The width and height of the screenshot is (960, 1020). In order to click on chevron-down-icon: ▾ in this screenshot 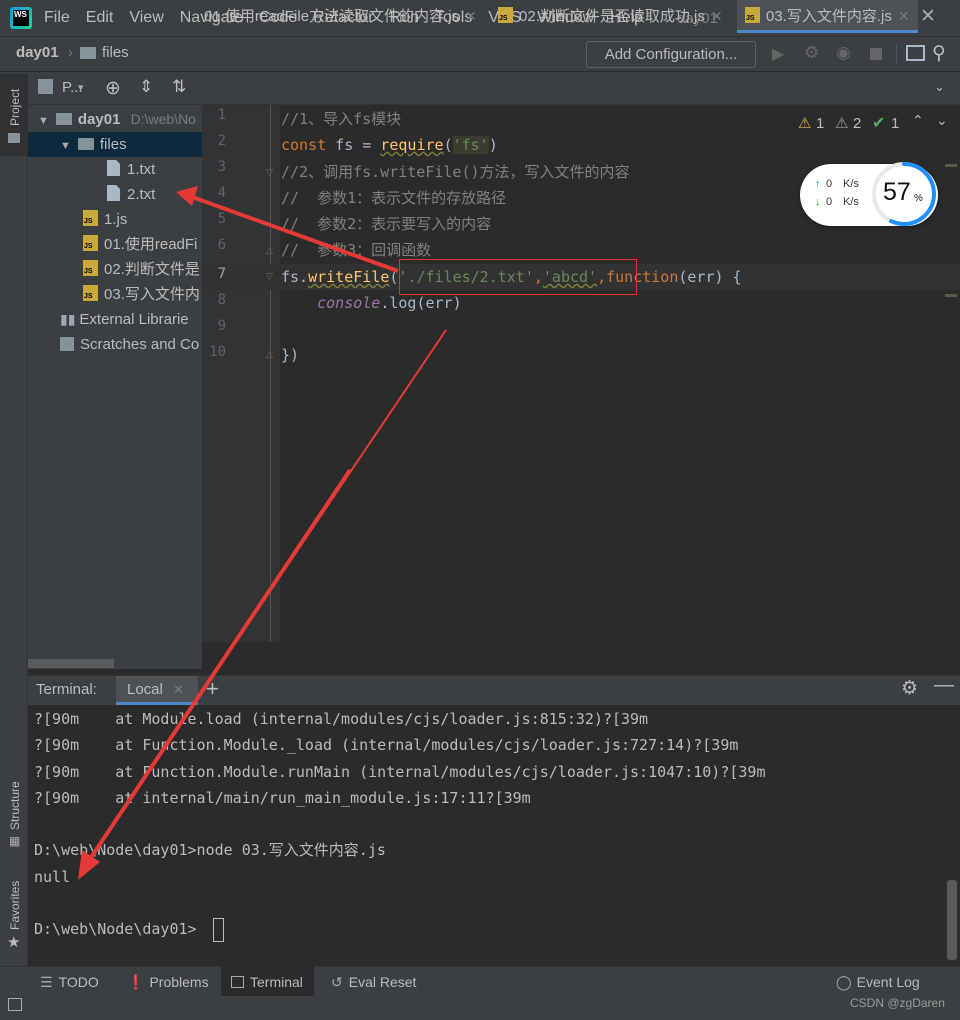, I will do `click(81, 87)`.